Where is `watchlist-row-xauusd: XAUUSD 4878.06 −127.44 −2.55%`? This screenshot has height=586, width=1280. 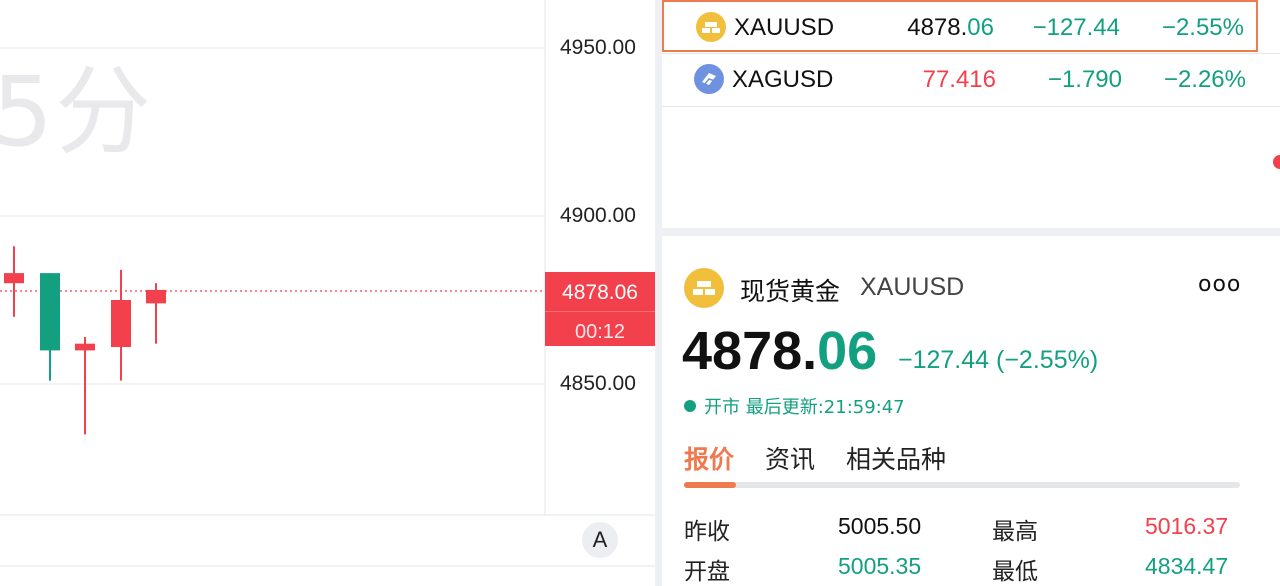 watchlist-row-xauusd: XAUUSD 4878.06 −127.44 −2.55% is located at coordinates (960, 26).